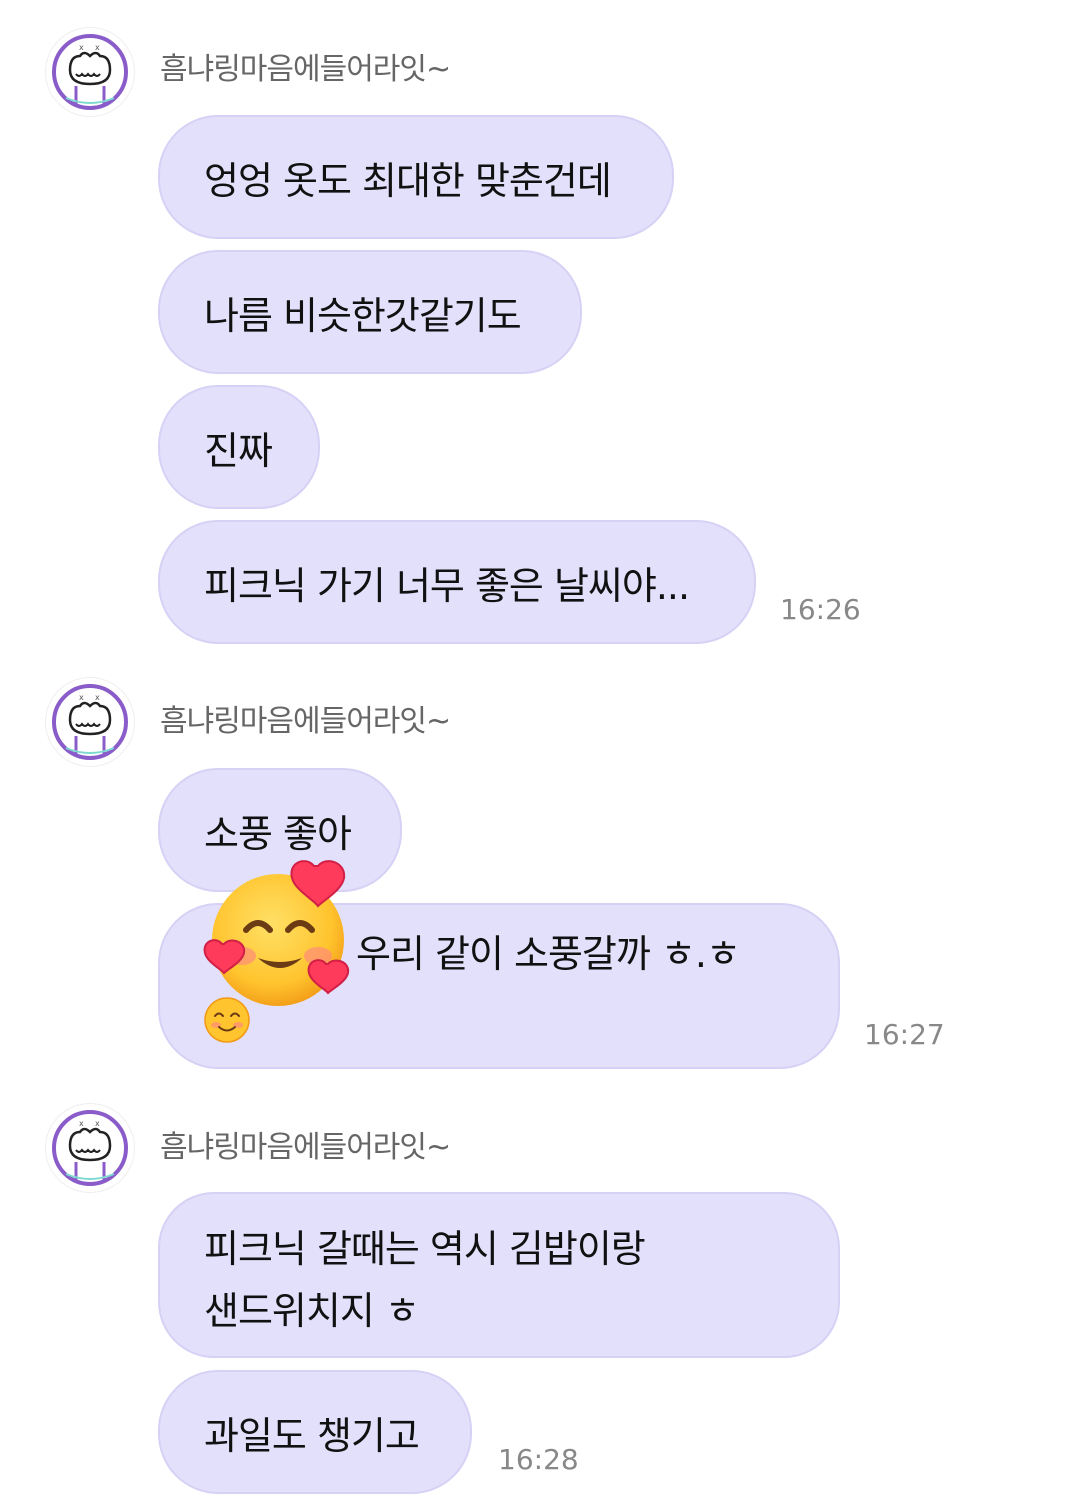  I want to click on message-bubble: 진짜, so click(239, 447).